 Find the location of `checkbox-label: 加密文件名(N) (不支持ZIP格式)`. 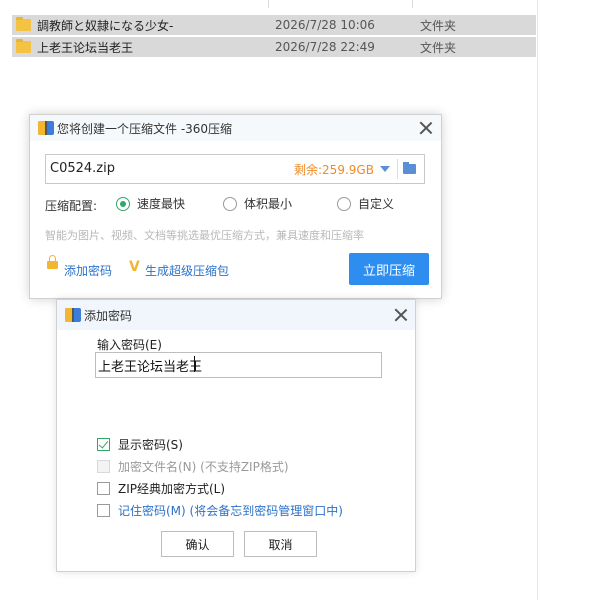

checkbox-label: 加密文件名(N) (不支持ZIP格式) is located at coordinates (203, 467).